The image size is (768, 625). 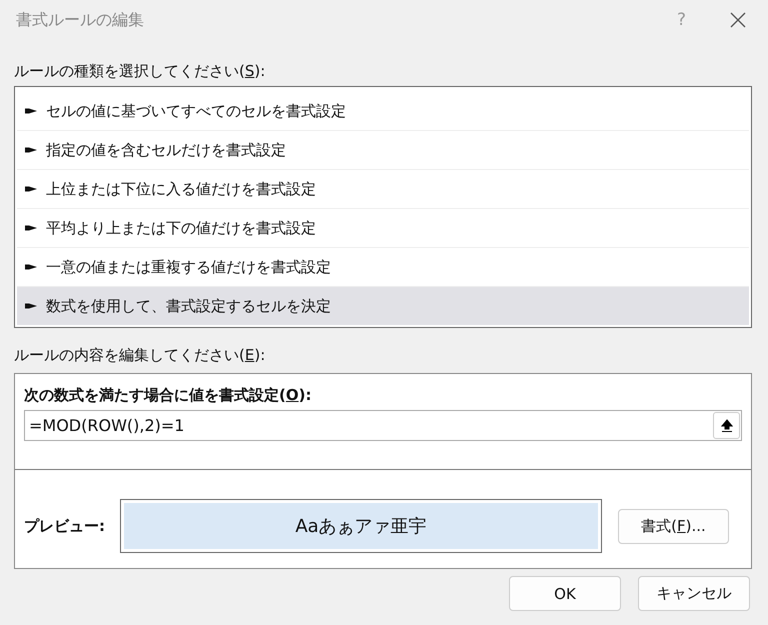 What do you see at coordinates (80, 20) in the screenshot?
I see `window-title: 書式ルールの編集` at bounding box center [80, 20].